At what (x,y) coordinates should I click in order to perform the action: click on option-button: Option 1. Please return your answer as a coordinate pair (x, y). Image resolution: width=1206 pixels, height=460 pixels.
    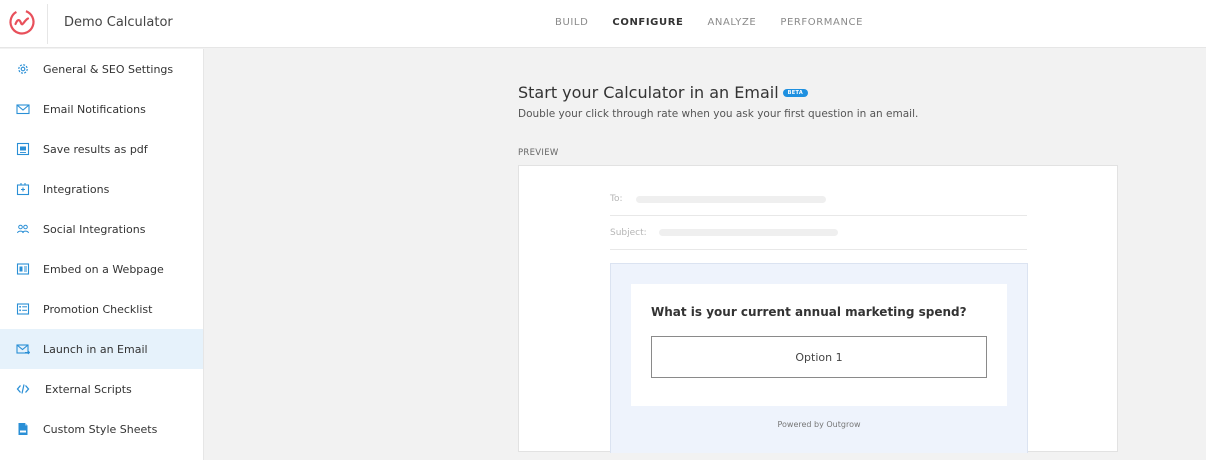
    Looking at the image, I should click on (819, 357).